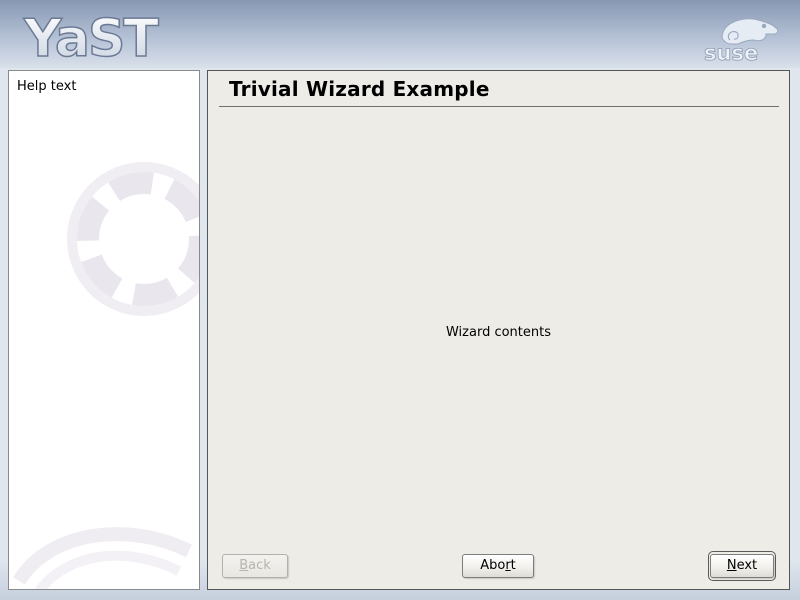  Describe the element at coordinates (244, 565) in the screenshot. I see `back-button-mnemonic: B` at that location.